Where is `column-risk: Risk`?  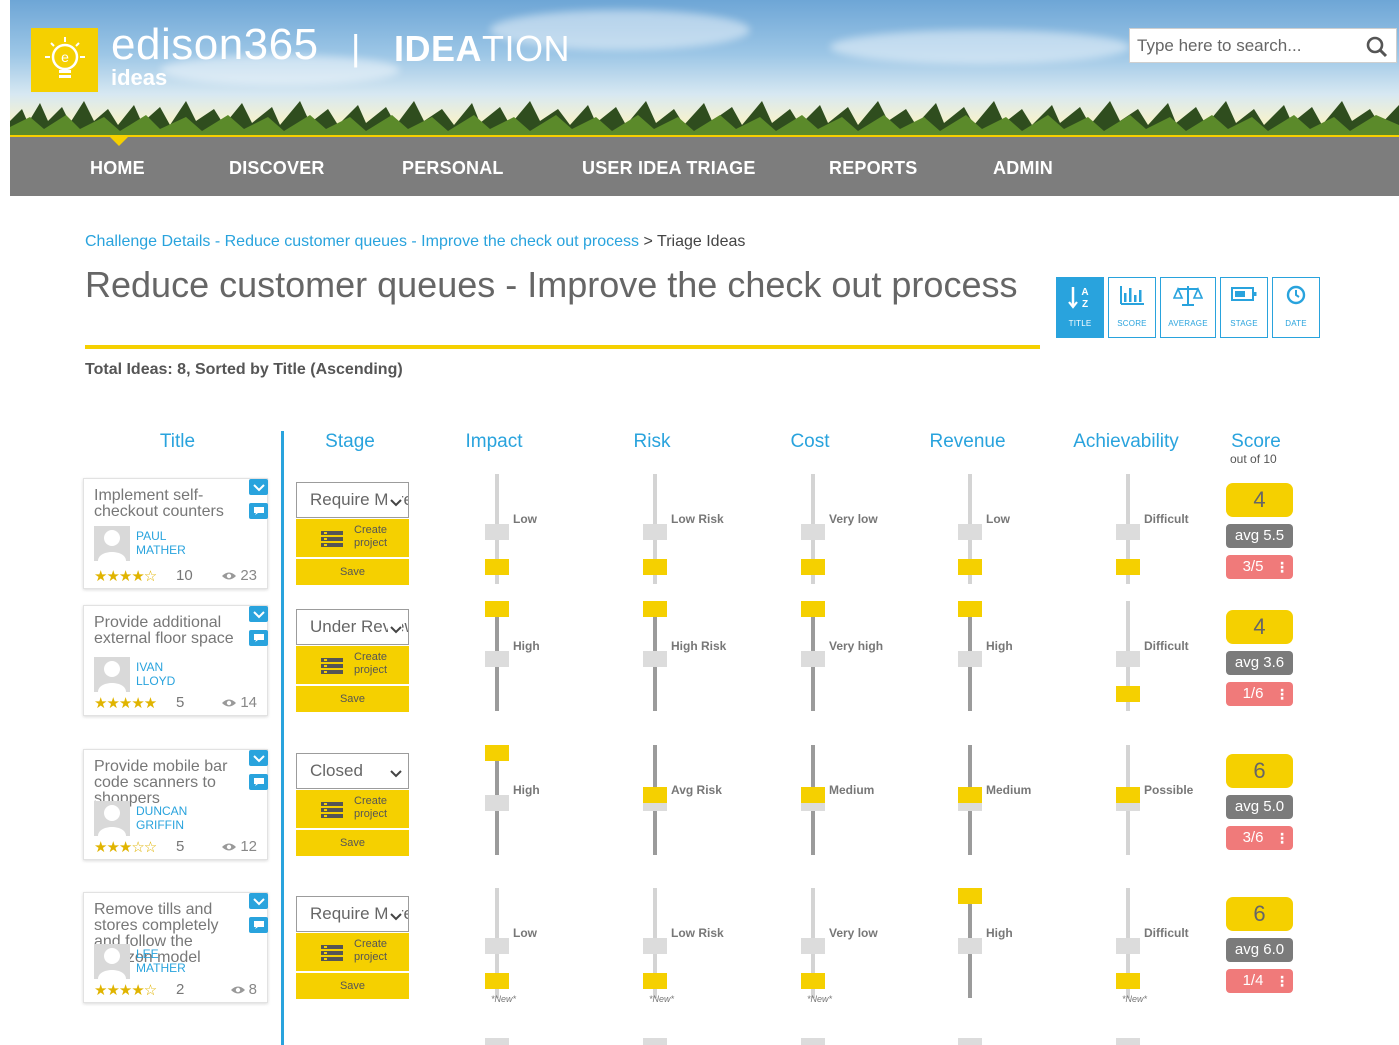
column-risk: Risk is located at coordinates (652, 442).